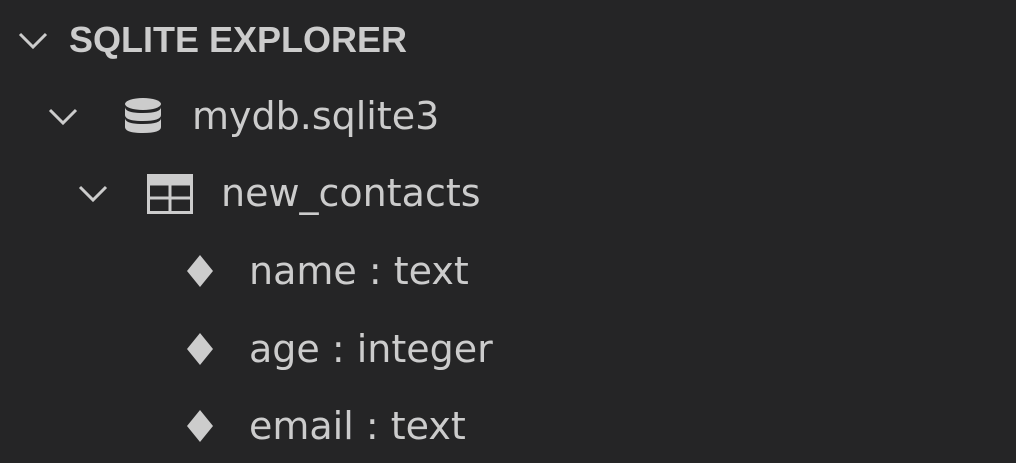 This screenshot has width=1016, height=463. What do you see at coordinates (357, 426) in the screenshot?
I see `column-label: email : text` at bounding box center [357, 426].